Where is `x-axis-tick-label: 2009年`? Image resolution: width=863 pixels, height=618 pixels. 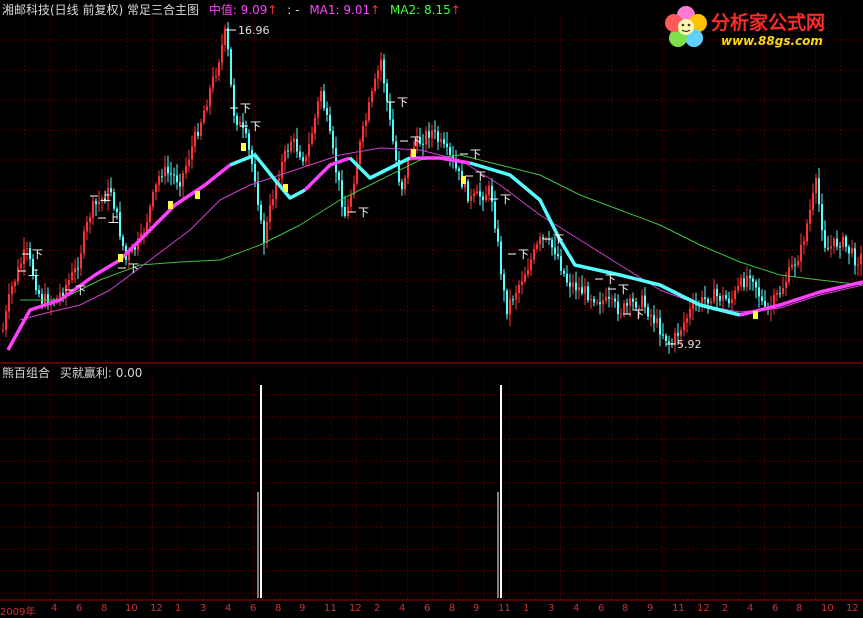
x-axis-tick-label: 2009年 is located at coordinates (18, 612).